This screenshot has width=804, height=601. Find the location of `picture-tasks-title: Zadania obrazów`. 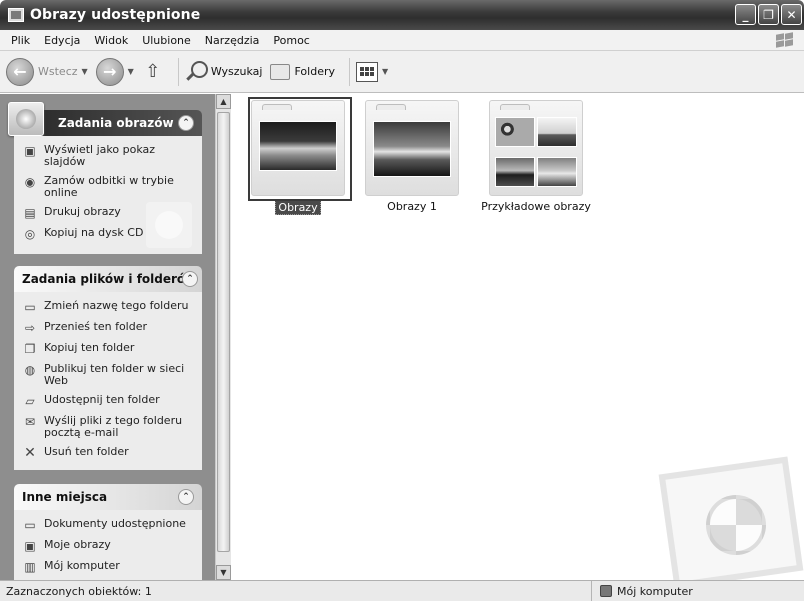

picture-tasks-title: Zadania obrazów is located at coordinates (116, 123).